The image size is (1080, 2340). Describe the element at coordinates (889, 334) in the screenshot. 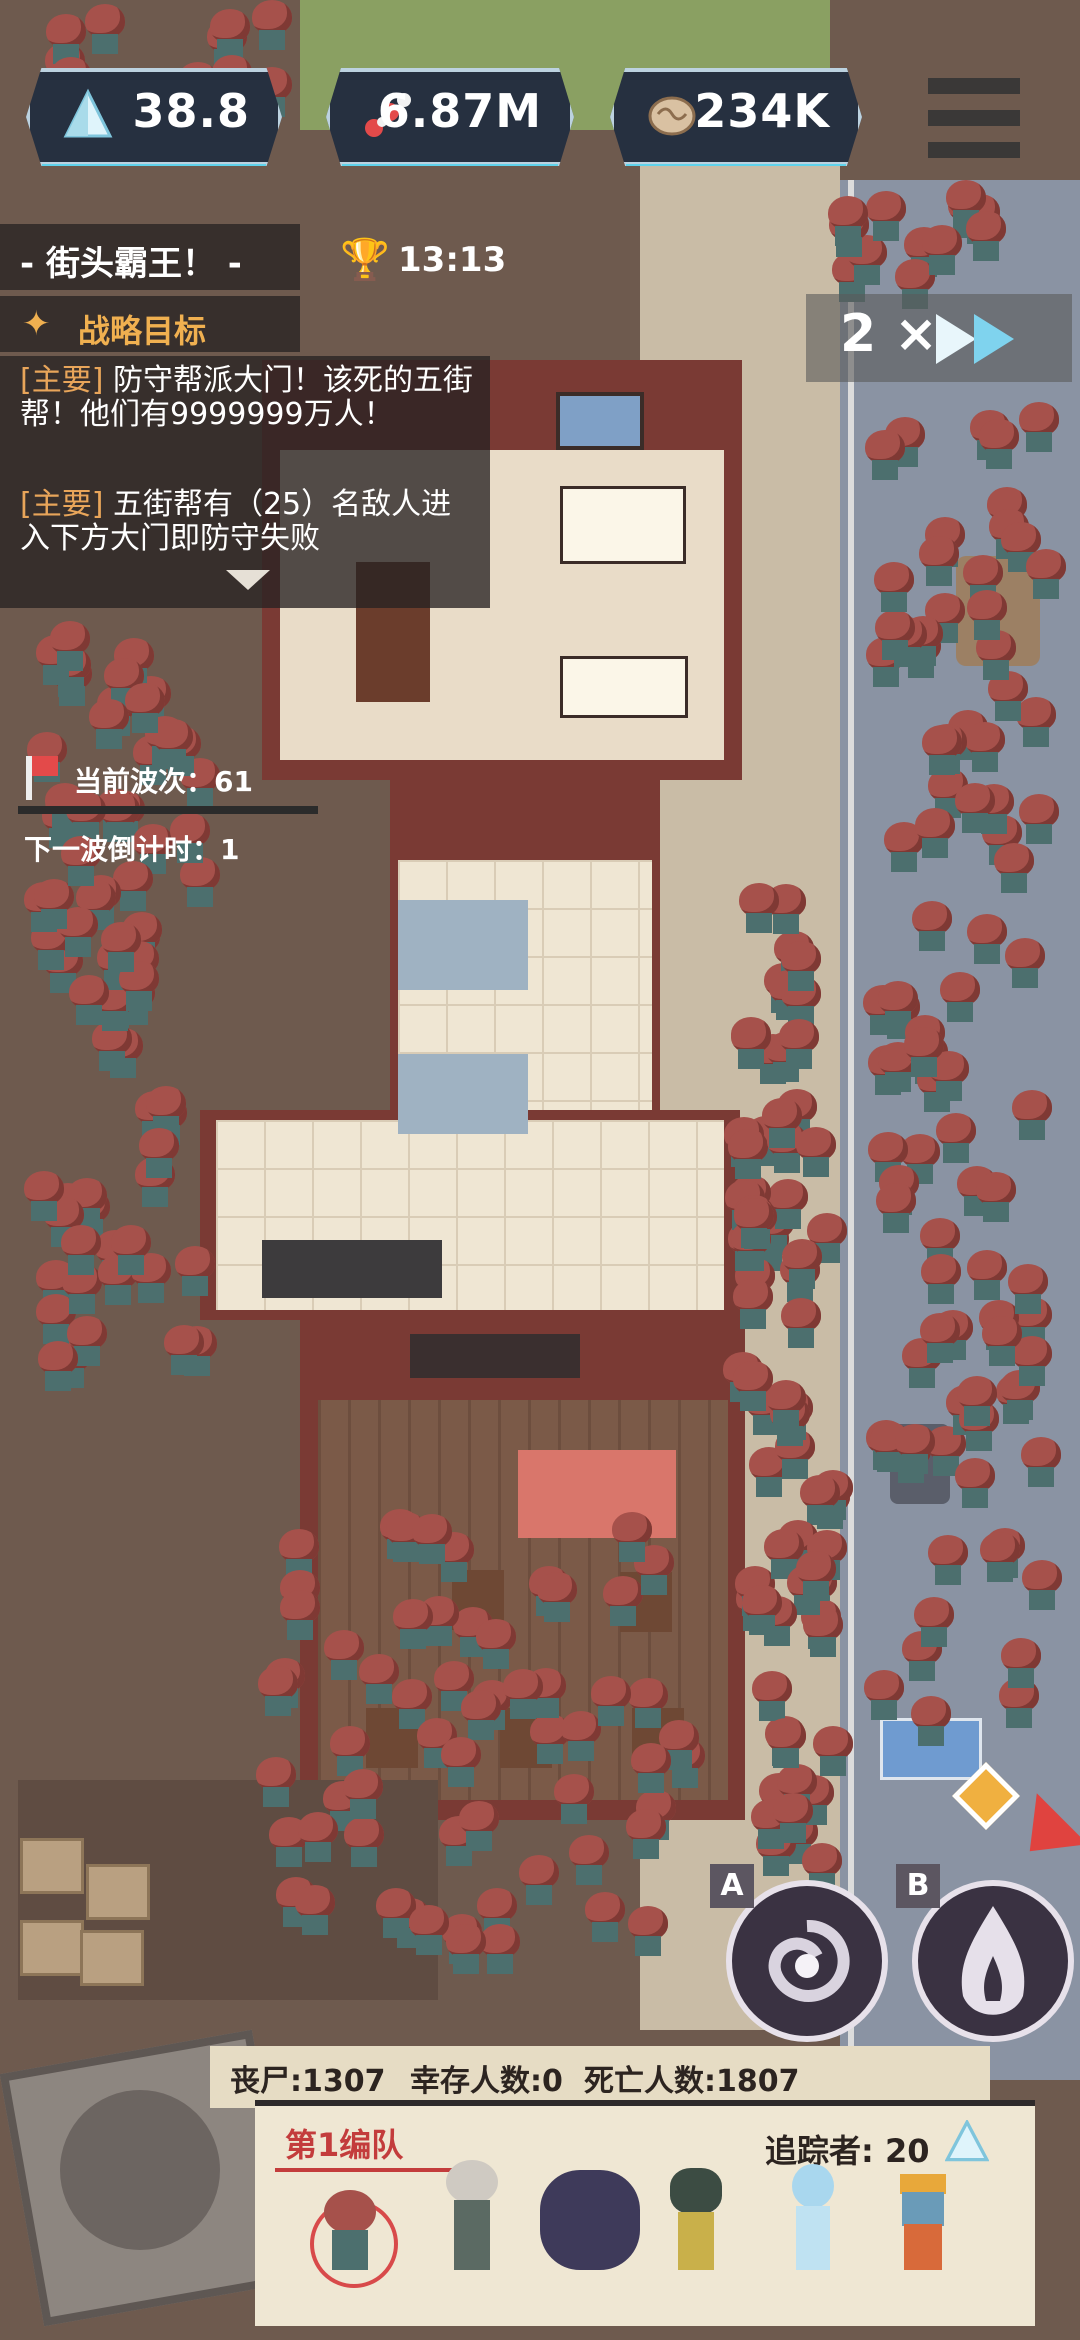

I see `speed-label: 2 ×` at that location.